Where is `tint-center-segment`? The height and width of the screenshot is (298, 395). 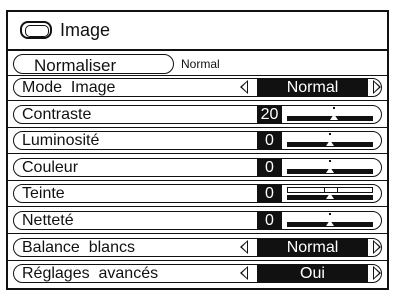 tint-center-segment is located at coordinates (331, 190).